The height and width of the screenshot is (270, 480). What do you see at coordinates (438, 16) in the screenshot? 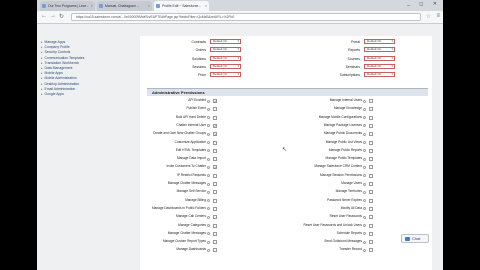
I see `menu-icon: ≡` at bounding box center [438, 16].